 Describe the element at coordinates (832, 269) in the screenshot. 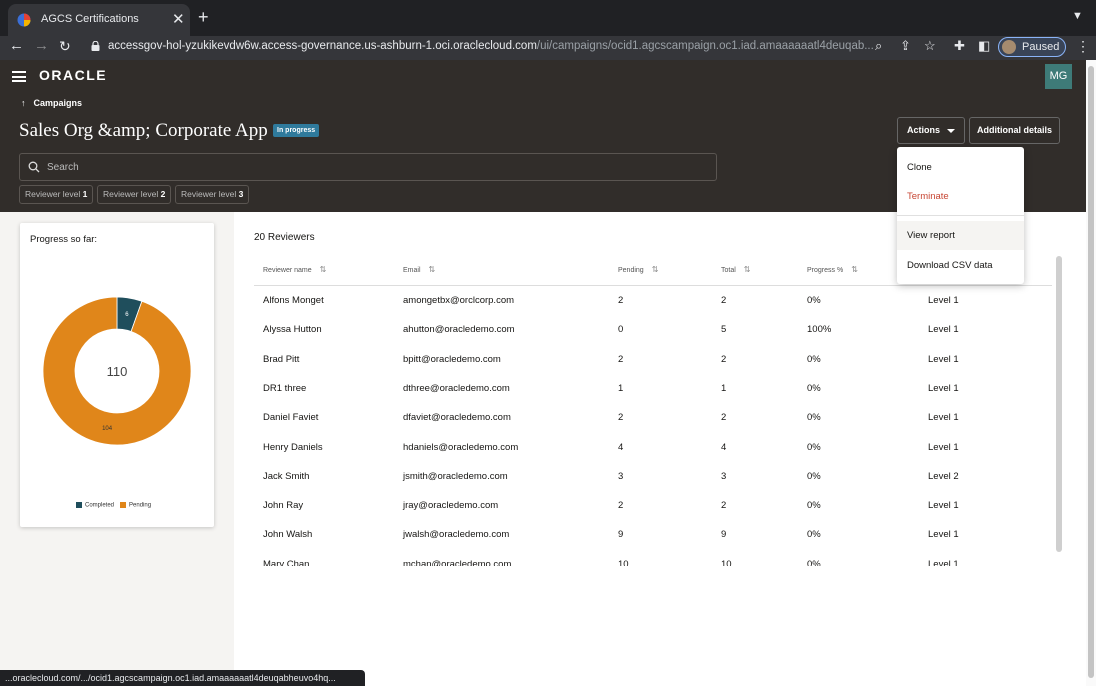

I see `column-header-progress: Progress % ⇅` at that location.